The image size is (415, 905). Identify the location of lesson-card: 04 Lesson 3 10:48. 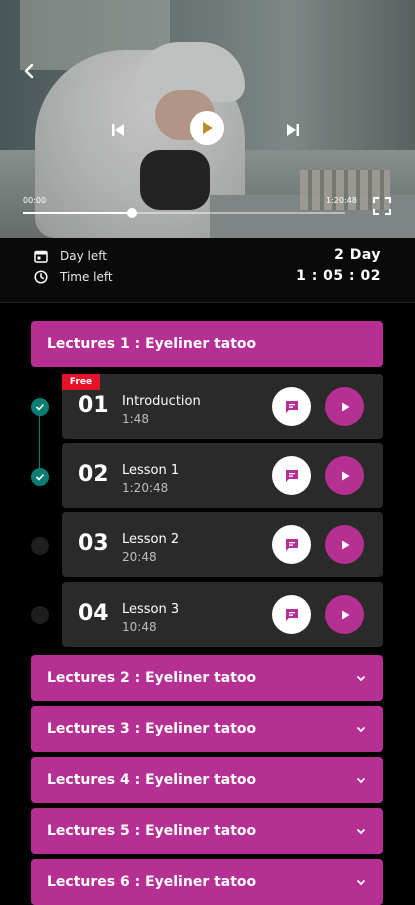
(222, 614).